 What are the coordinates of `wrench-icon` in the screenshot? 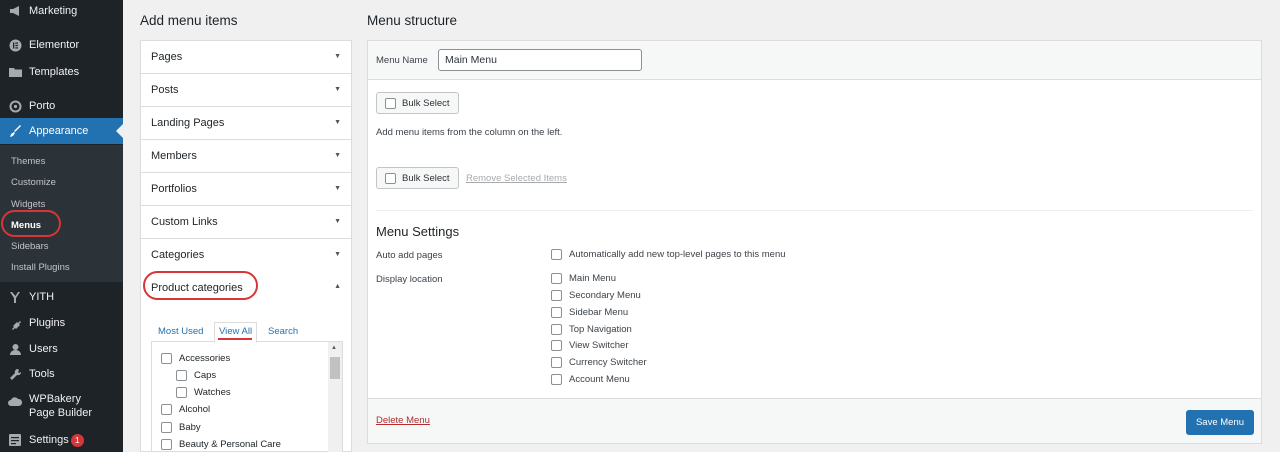 It's located at (15, 374).